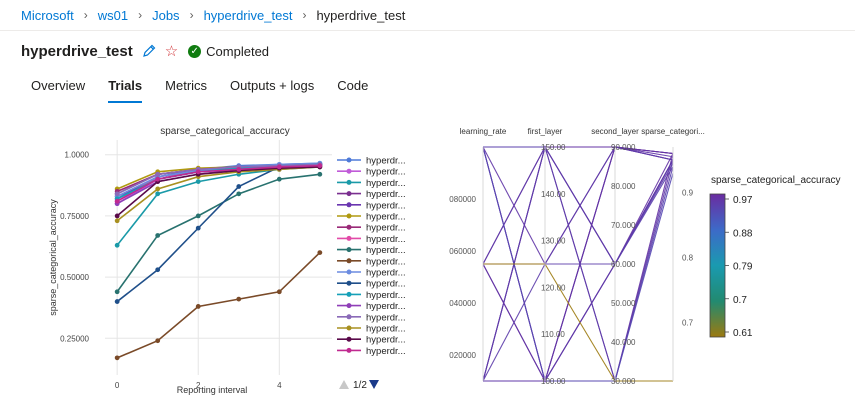  I want to click on axis-tick-label: 120.00, so click(553, 287).